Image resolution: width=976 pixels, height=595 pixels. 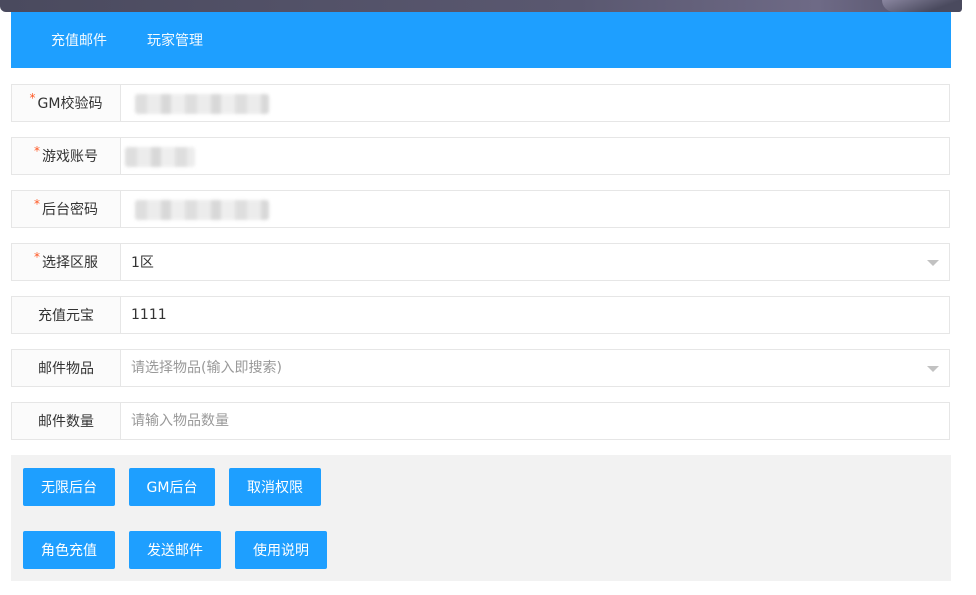 I want to click on form-row-mail-quantity: 邮件数量, so click(x=480, y=421).